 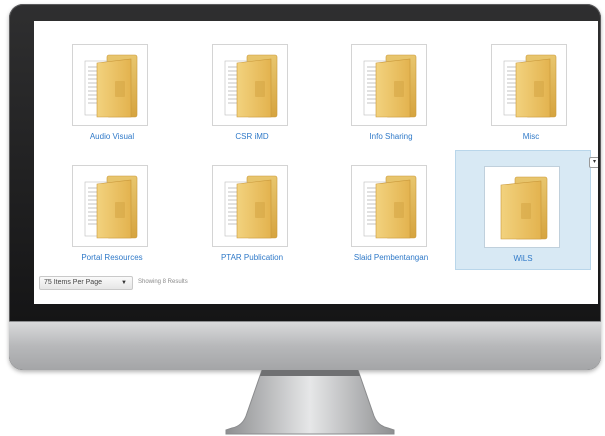 I want to click on tile-menu-button: ▾, so click(x=593, y=162).